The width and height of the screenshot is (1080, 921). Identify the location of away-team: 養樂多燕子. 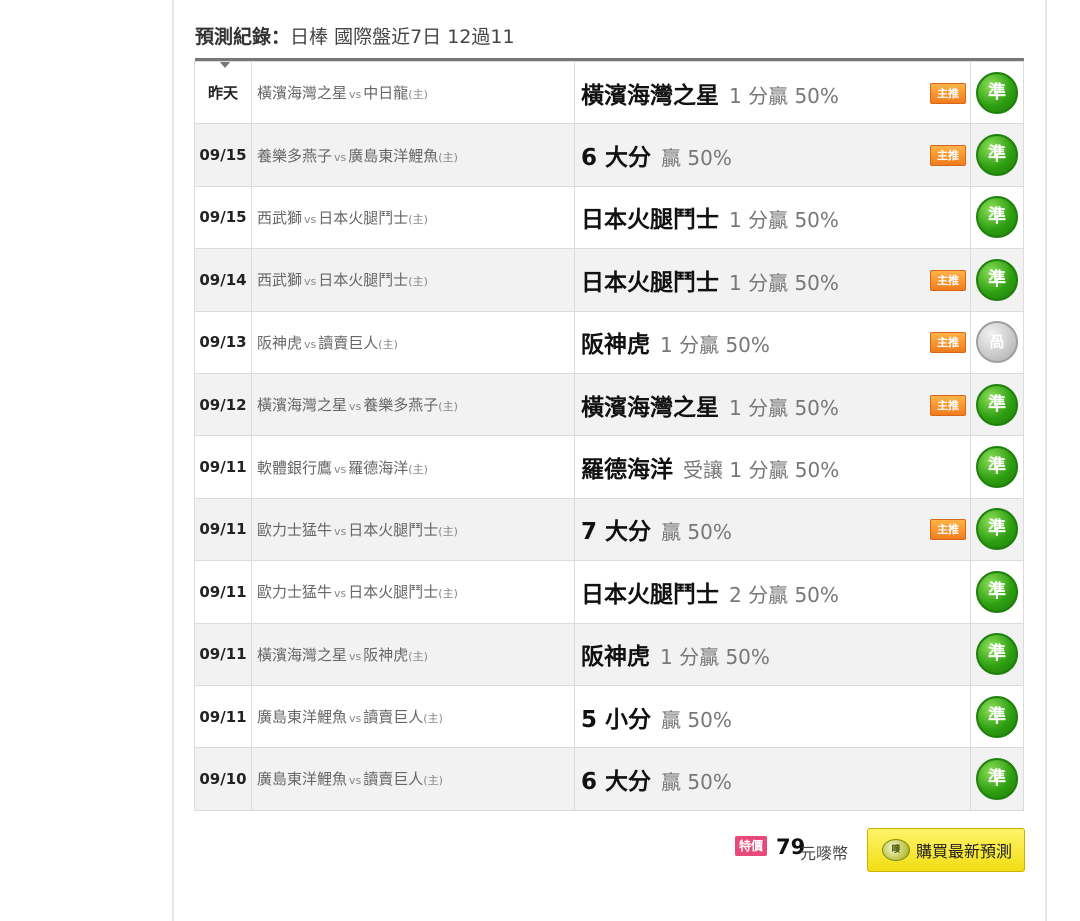
(295, 155).